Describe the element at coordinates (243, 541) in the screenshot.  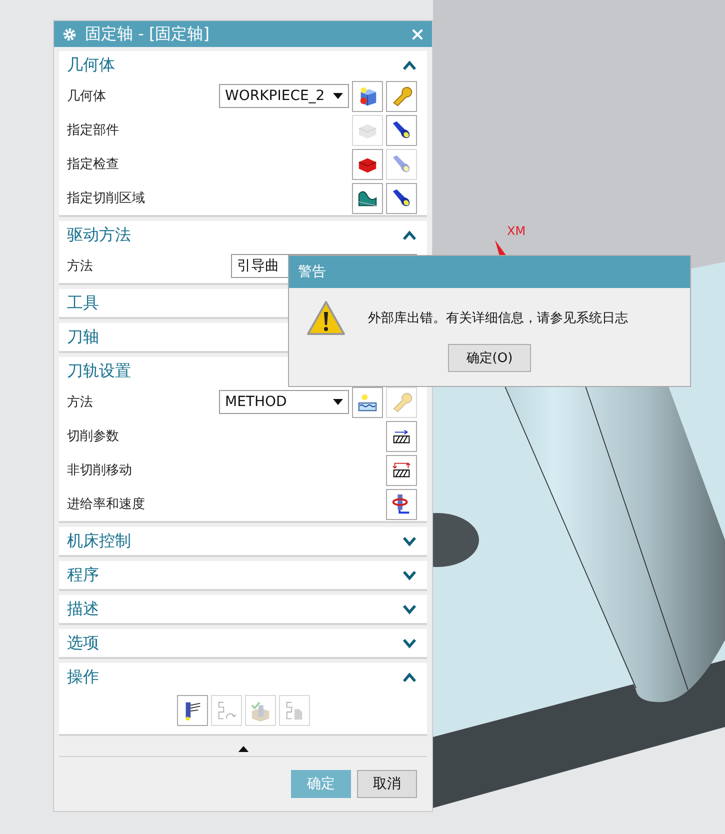
I see `section-header: 机床控制` at that location.